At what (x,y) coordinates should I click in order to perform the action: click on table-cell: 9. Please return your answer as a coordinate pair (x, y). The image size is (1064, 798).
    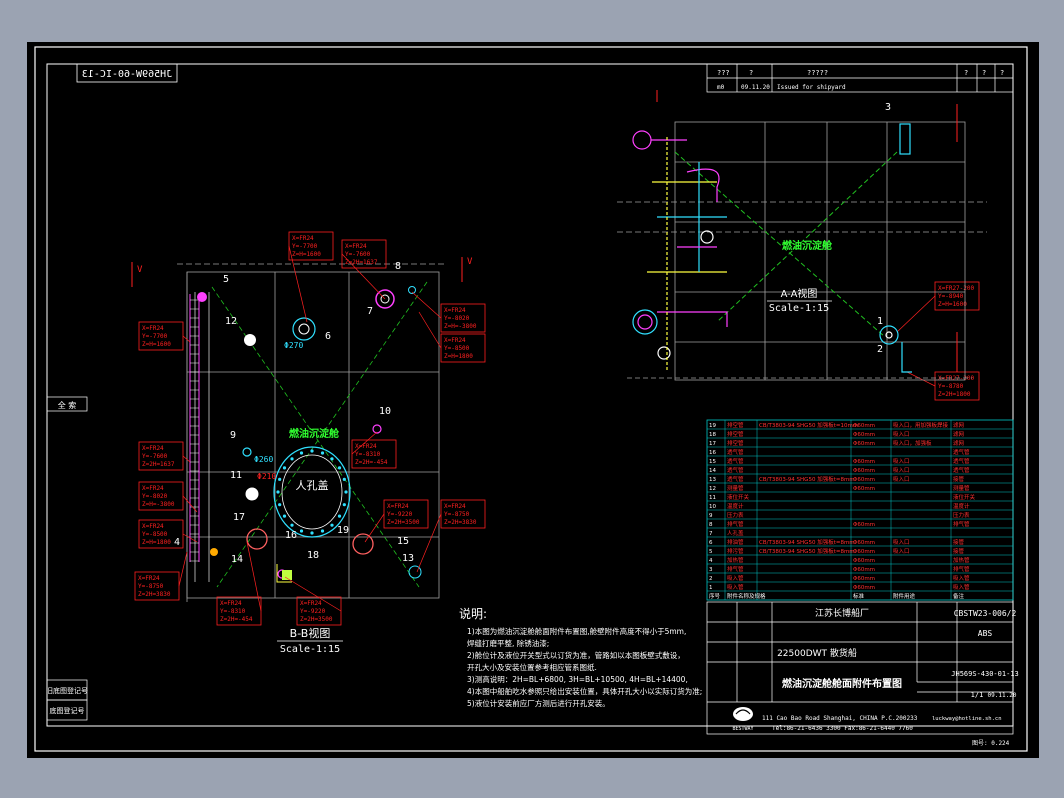
    Looking at the image, I should click on (711, 516).